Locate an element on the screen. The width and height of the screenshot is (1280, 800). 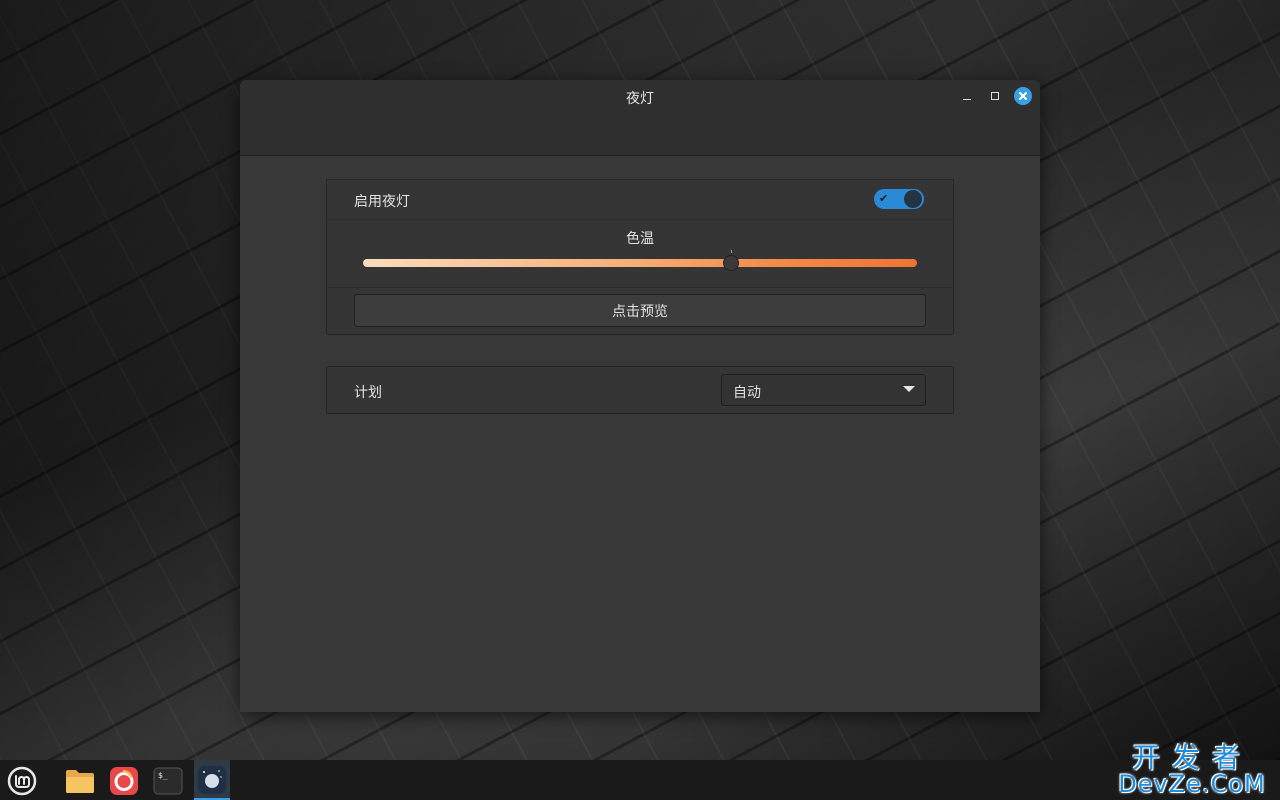
schedule-dropdown-value: 自动 is located at coordinates (747, 393).